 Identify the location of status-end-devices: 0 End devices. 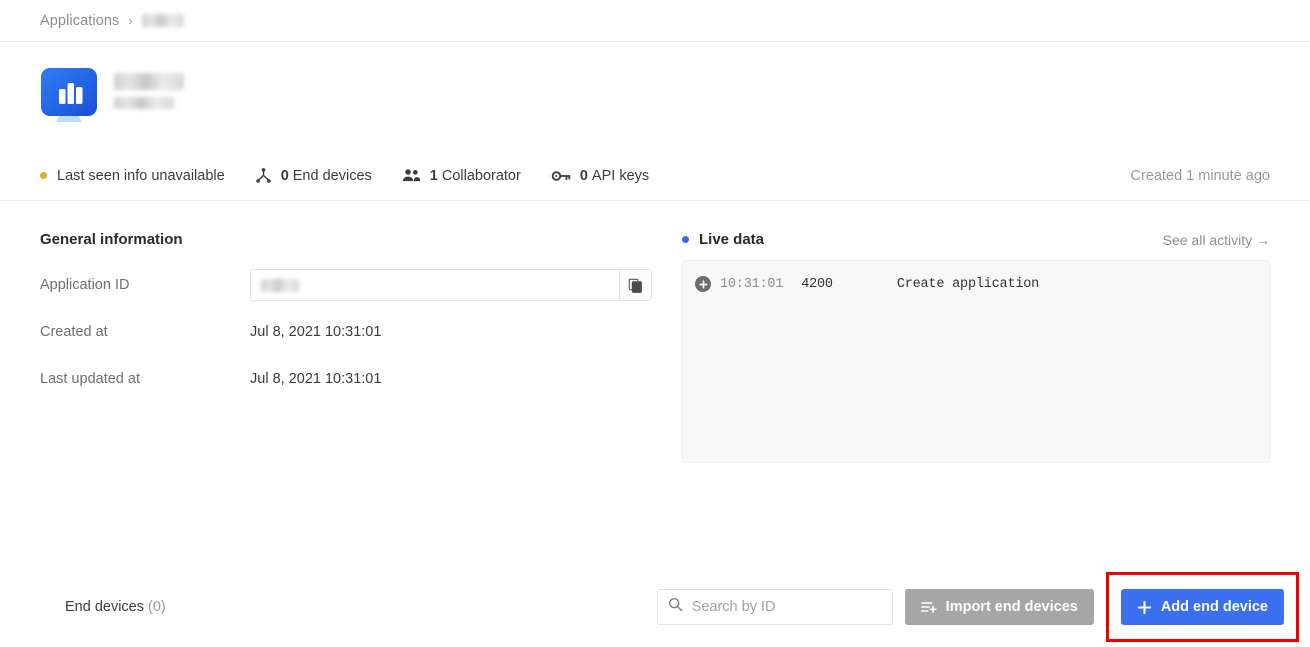
(313, 175).